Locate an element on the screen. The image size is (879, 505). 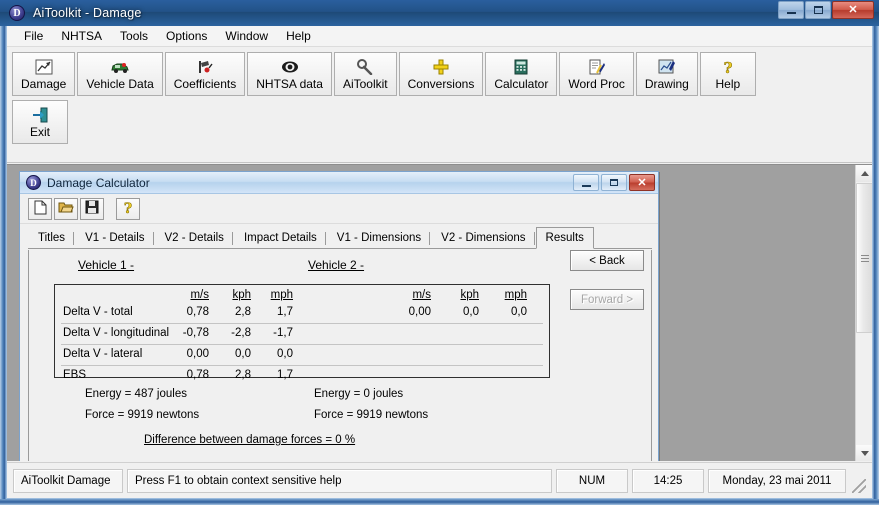
exit-door-icon is located at coordinates (40, 115).